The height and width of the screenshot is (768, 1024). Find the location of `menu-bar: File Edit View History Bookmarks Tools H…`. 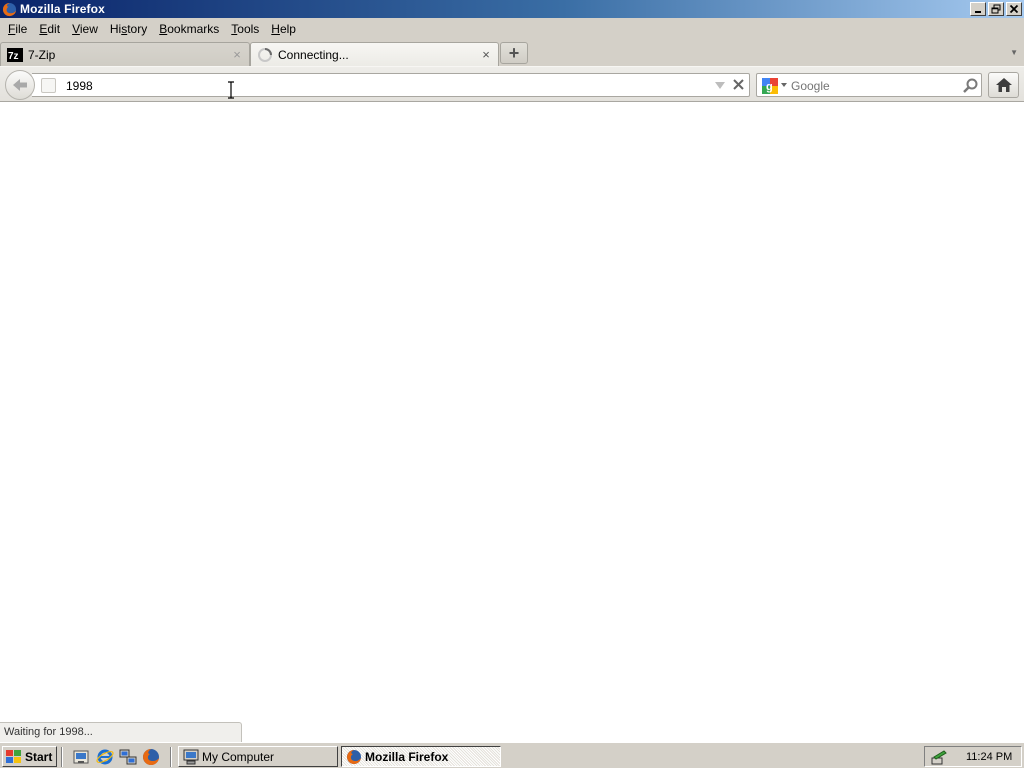

menu-bar: File Edit View History Bookmarks Tools H… is located at coordinates (512, 29).